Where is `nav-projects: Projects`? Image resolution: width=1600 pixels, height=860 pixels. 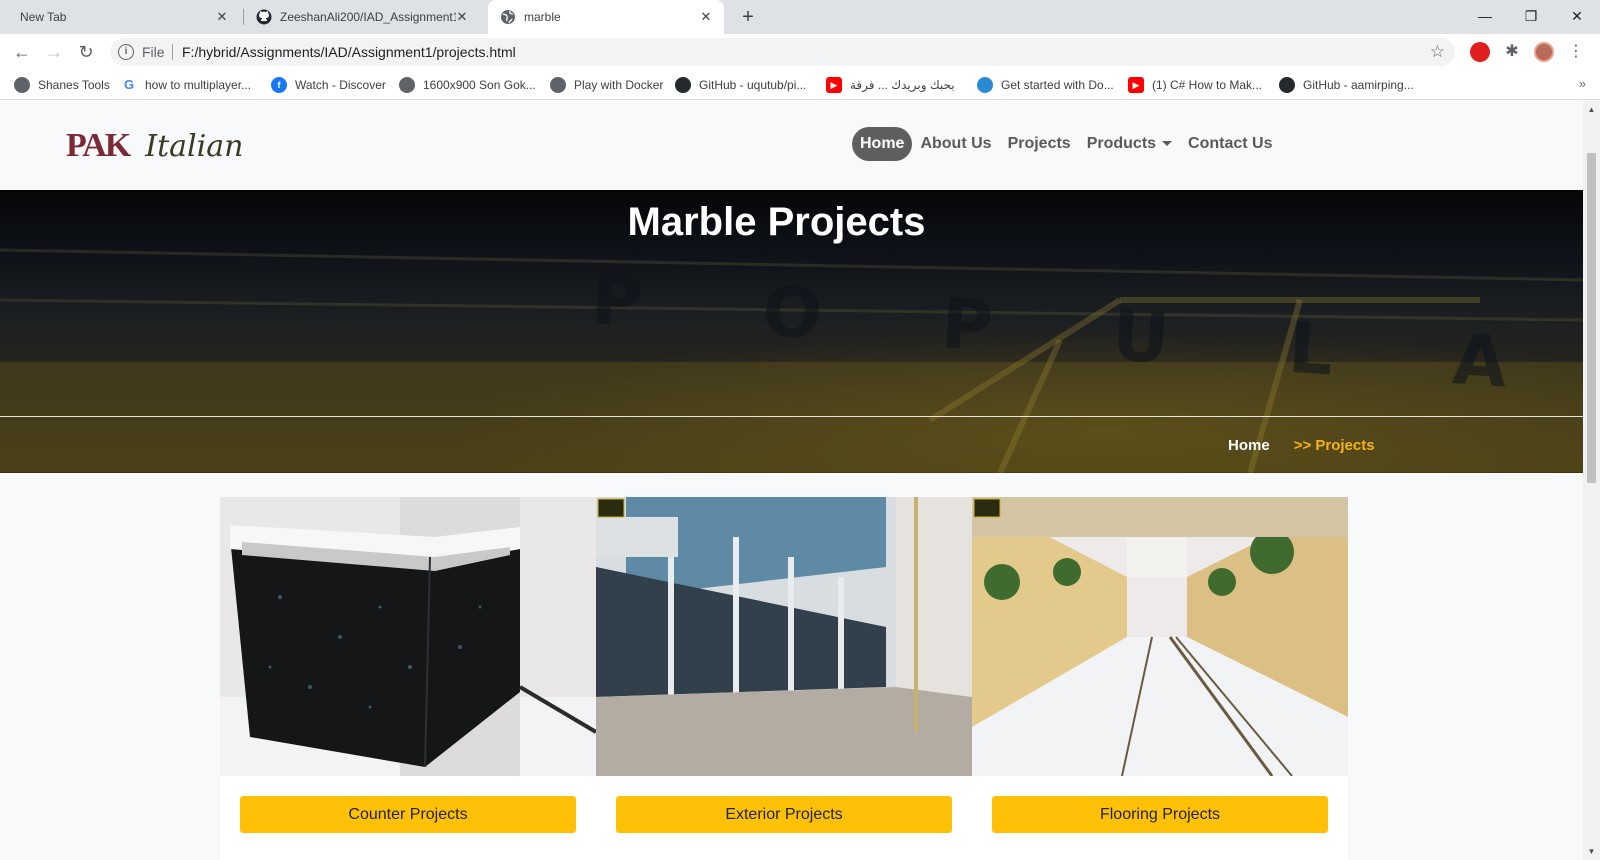 nav-projects: Projects is located at coordinates (1039, 144).